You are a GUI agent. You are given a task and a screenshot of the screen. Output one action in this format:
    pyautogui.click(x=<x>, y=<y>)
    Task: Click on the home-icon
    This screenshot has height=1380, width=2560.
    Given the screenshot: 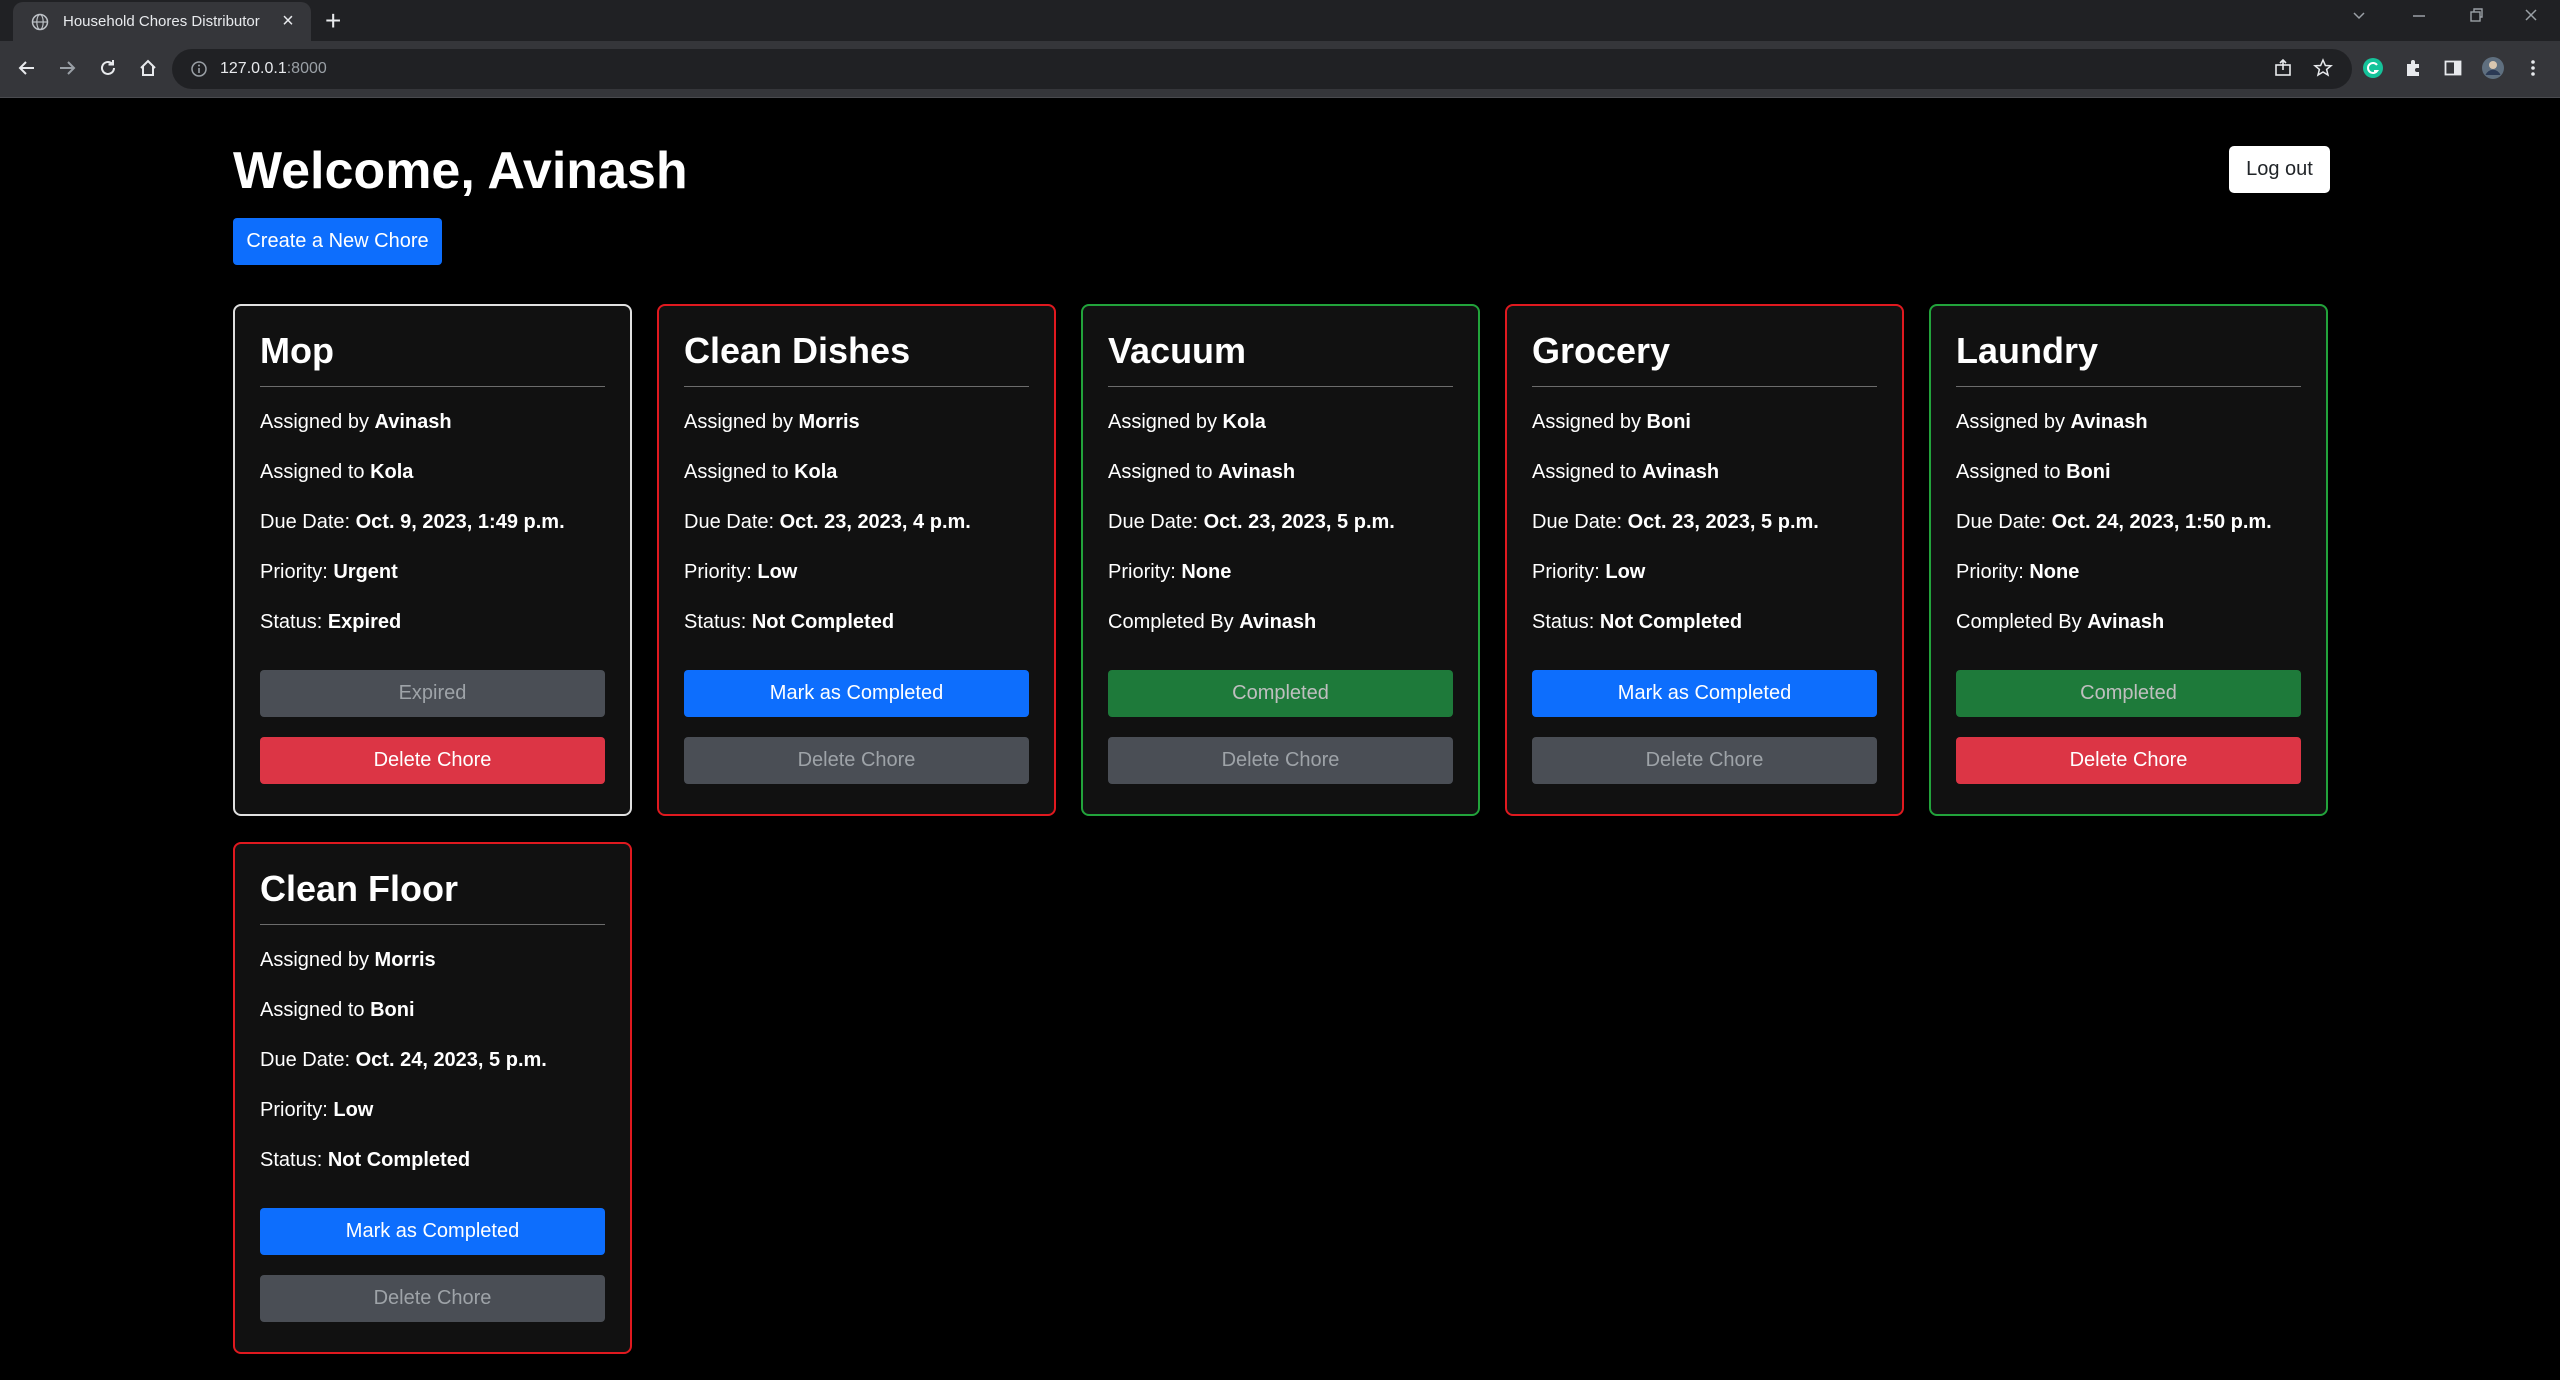 What is the action you would take?
    pyautogui.click(x=148, y=67)
    